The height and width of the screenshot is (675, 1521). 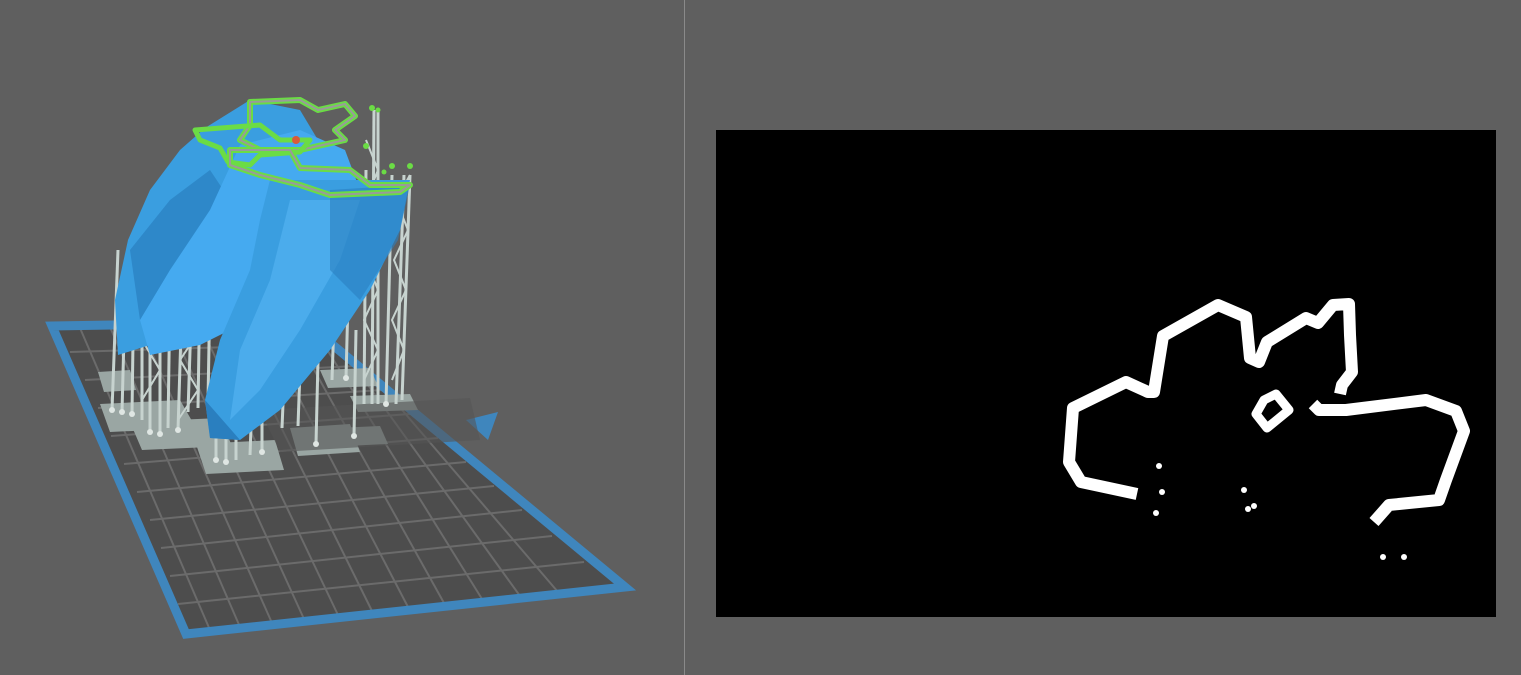 I want to click on slice-support-points, so click(x=1280, y=511).